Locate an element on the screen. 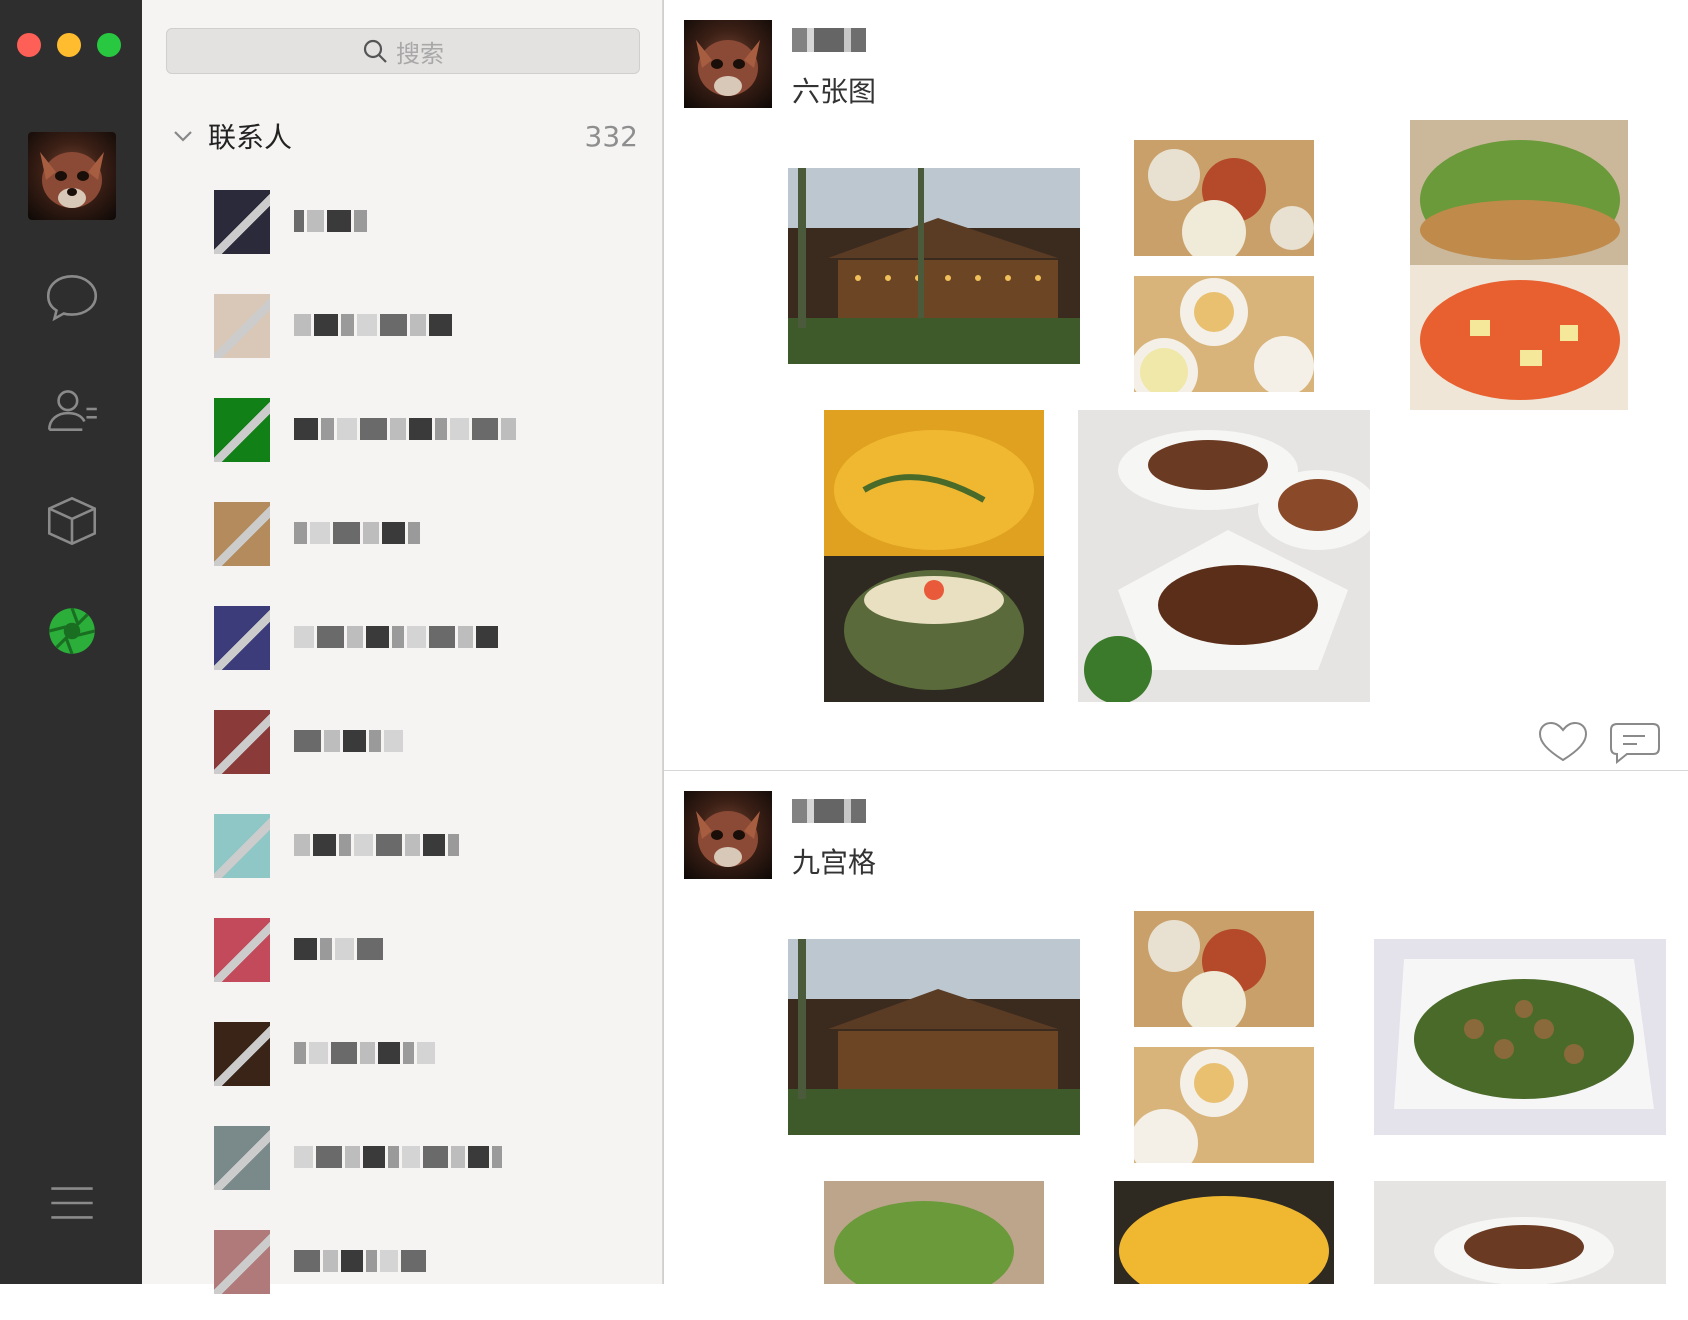  search-input: 搜索 is located at coordinates (403, 51).